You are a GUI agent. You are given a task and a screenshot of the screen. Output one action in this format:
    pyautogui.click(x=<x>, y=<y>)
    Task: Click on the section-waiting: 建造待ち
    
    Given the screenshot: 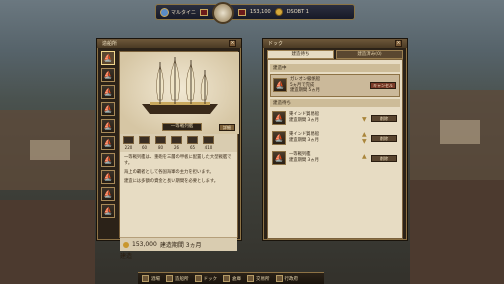 What is the action you would take?
    pyautogui.click(x=335, y=102)
    